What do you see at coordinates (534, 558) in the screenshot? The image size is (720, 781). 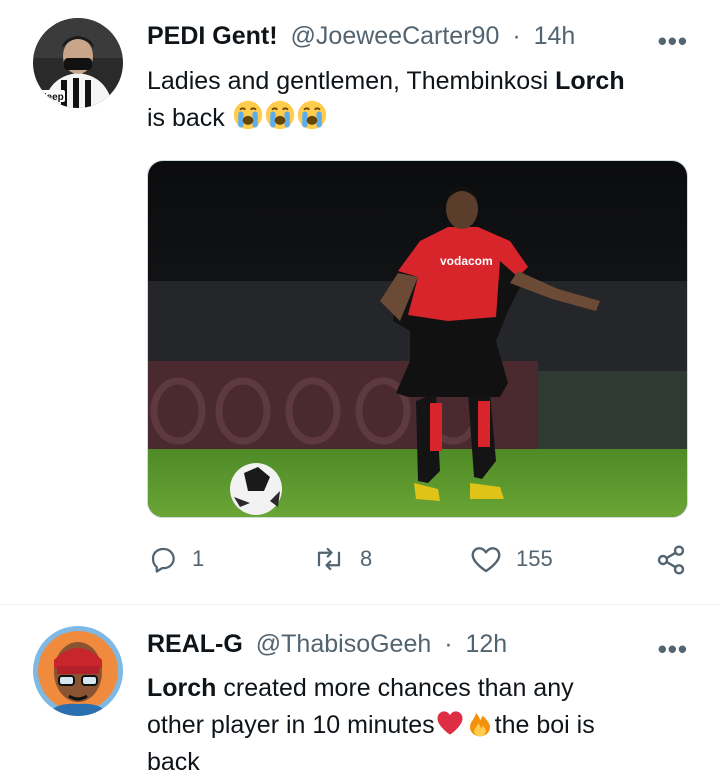 I see `like-count: 155` at bounding box center [534, 558].